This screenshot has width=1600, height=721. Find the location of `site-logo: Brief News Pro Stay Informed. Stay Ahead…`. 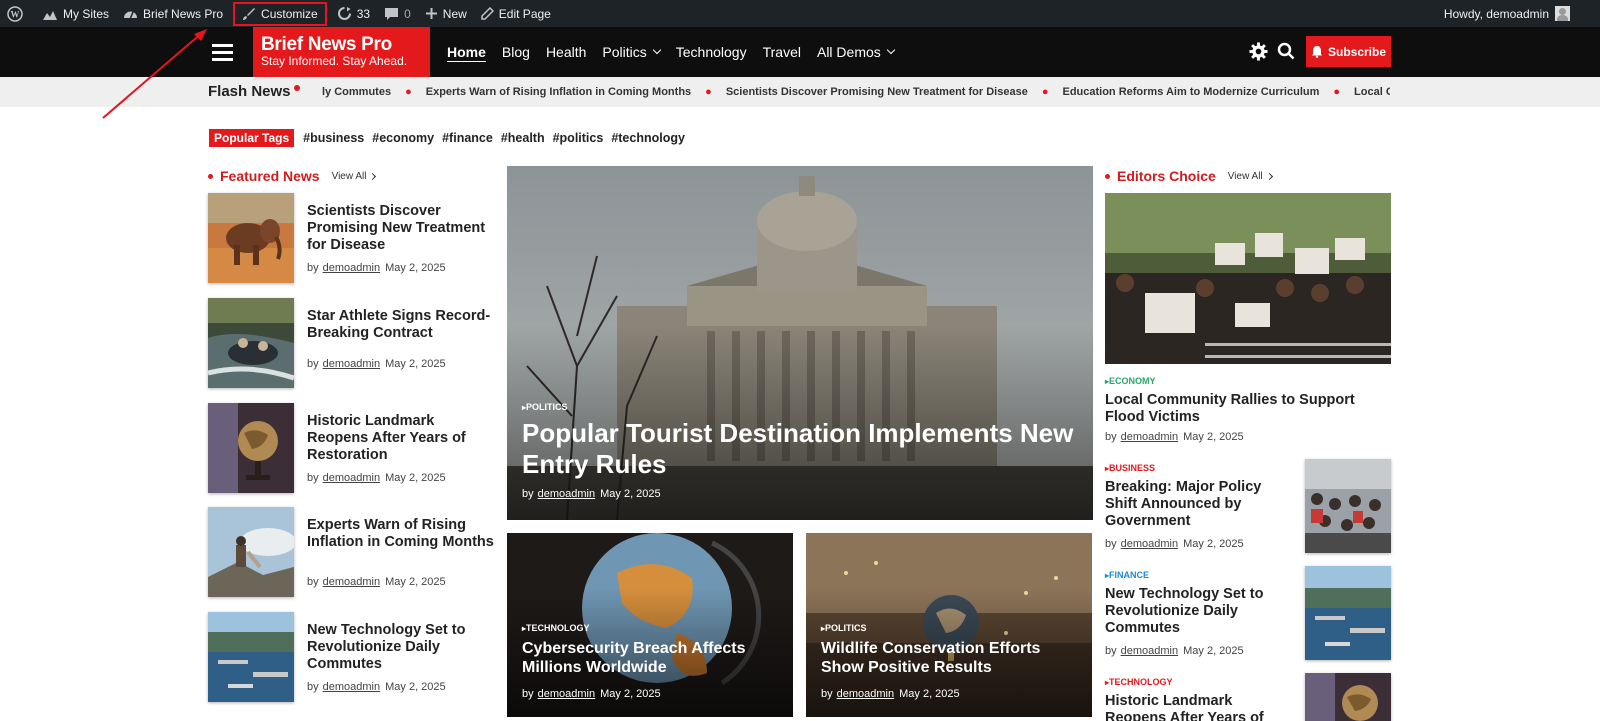

site-logo: Brief News Pro Stay Informed. Stay Ahead… is located at coordinates (341, 52).